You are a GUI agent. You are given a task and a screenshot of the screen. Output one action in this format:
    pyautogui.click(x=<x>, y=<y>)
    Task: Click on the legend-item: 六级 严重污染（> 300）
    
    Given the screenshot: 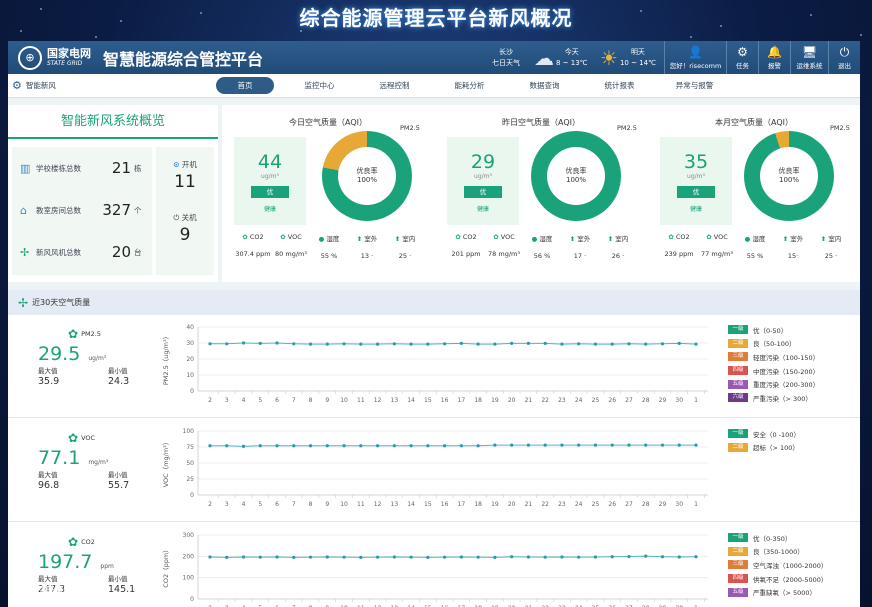 What is the action you would take?
    pyautogui.click(x=790, y=398)
    